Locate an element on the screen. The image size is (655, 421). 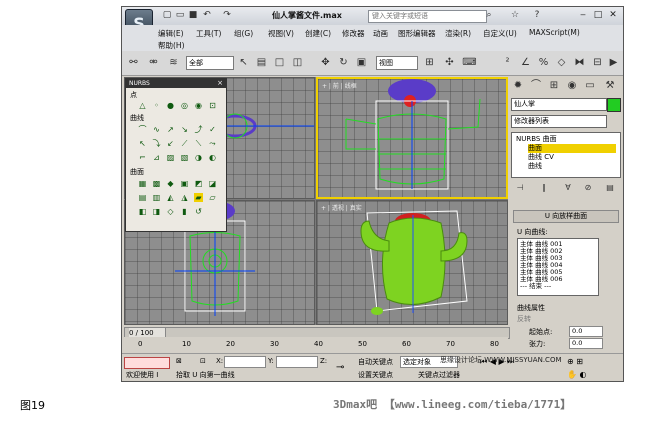
menu-customize: 自定义(U) is located at coordinates (500, 33).